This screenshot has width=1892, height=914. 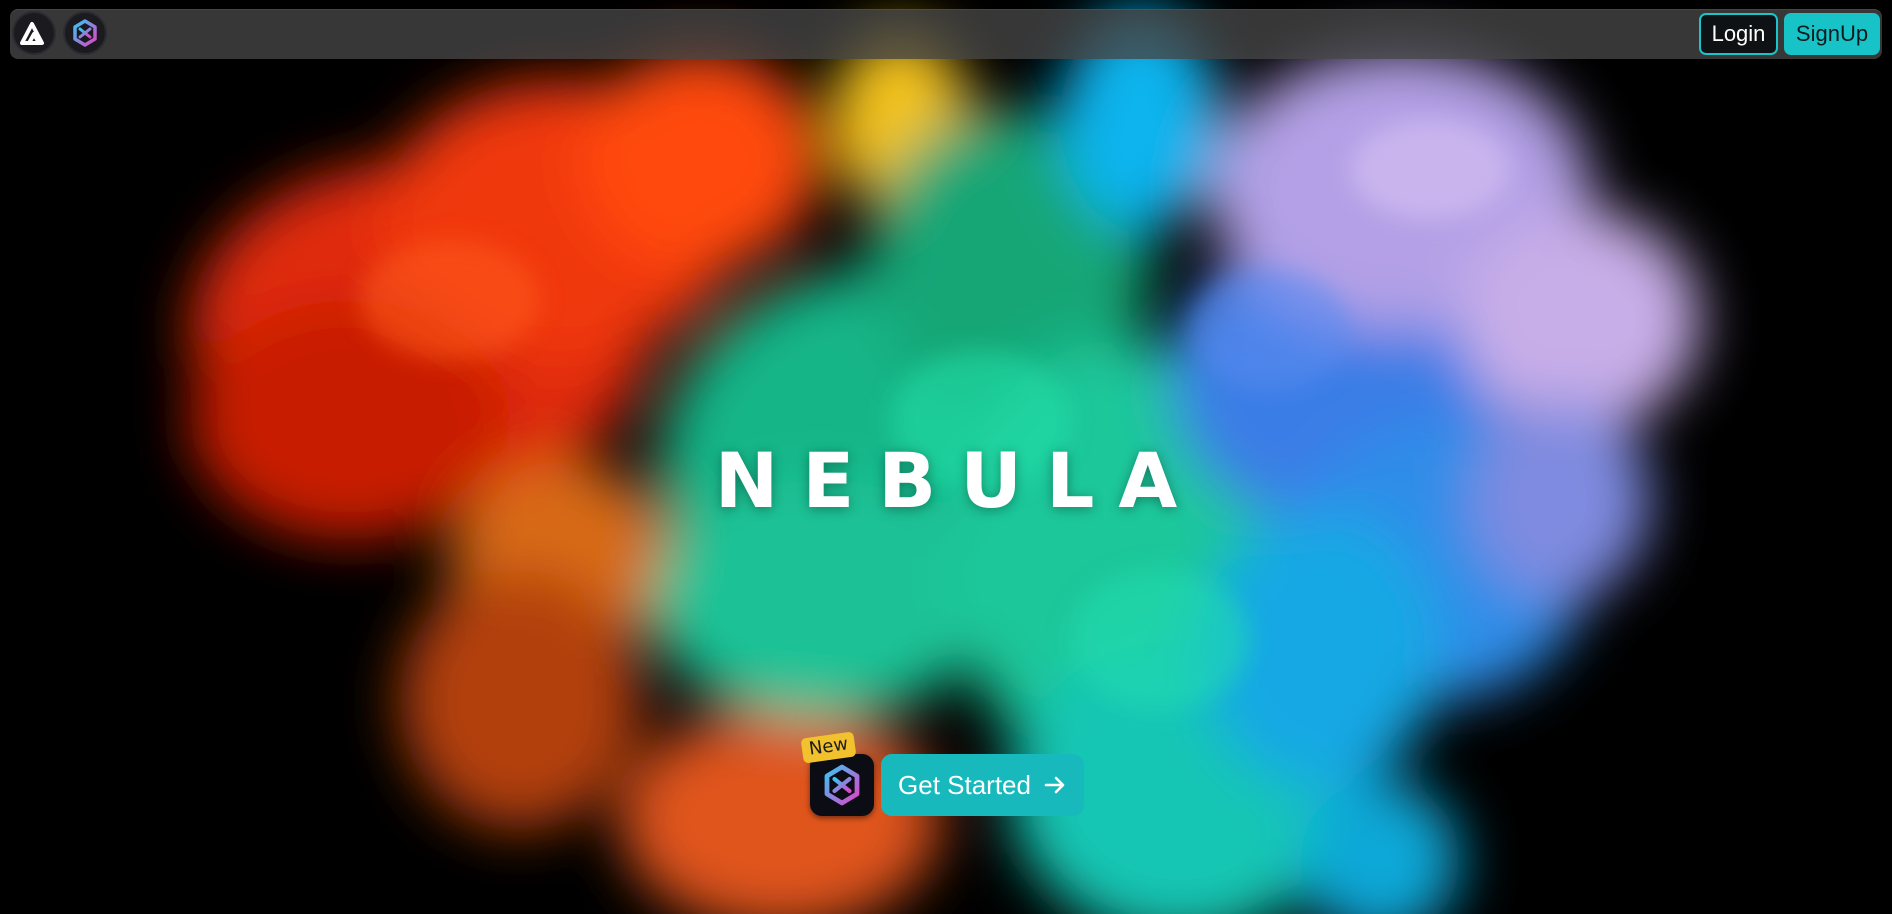 I want to click on arrow-right-icon, so click(x=1055, y=785).